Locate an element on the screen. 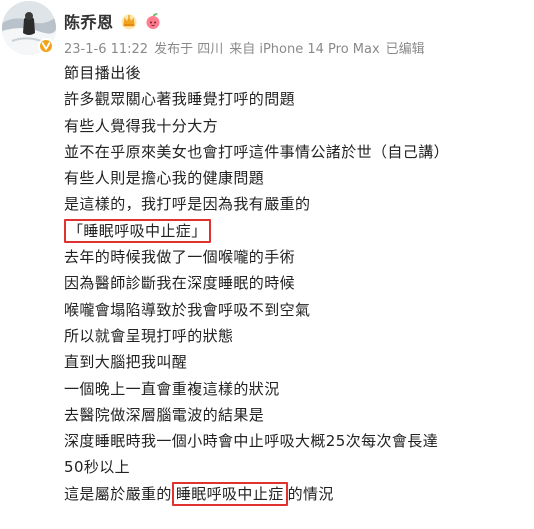 The width and height of the screenshot is (534, 529). verified-v-icon is located at coordinates (46, 46).